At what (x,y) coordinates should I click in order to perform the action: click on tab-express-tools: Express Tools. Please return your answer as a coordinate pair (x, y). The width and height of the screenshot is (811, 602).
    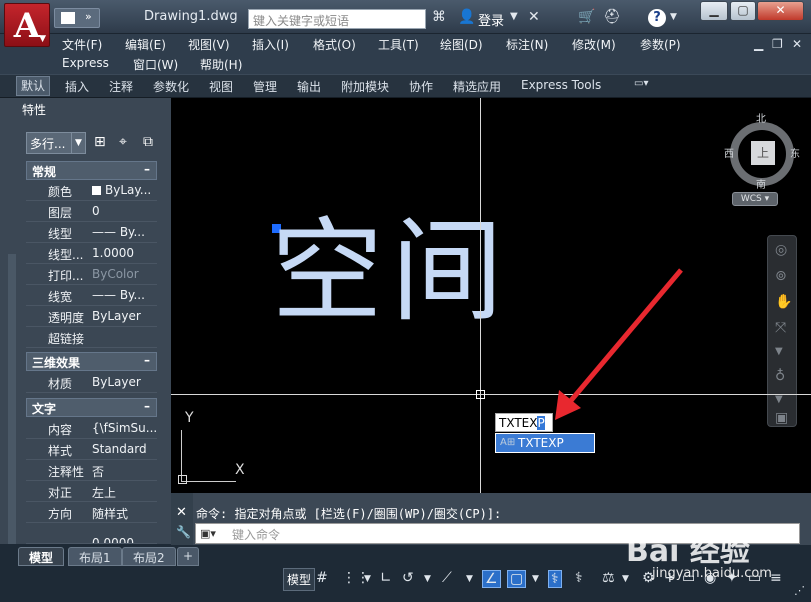
    Looking at the image, I should click on (561, 85).